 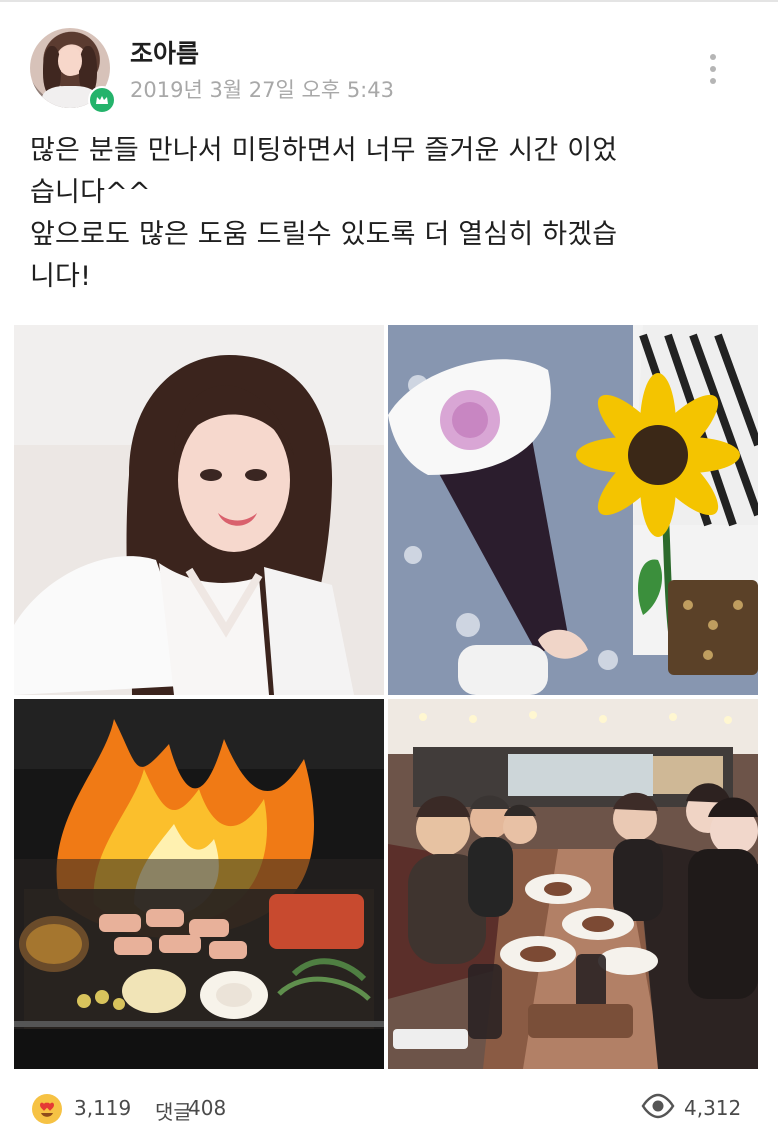 What do you see at coordinates (47, 1109) in the screenshot?
I see `heart-eyes-emoji-icon` at bounding box center [47, 1109].